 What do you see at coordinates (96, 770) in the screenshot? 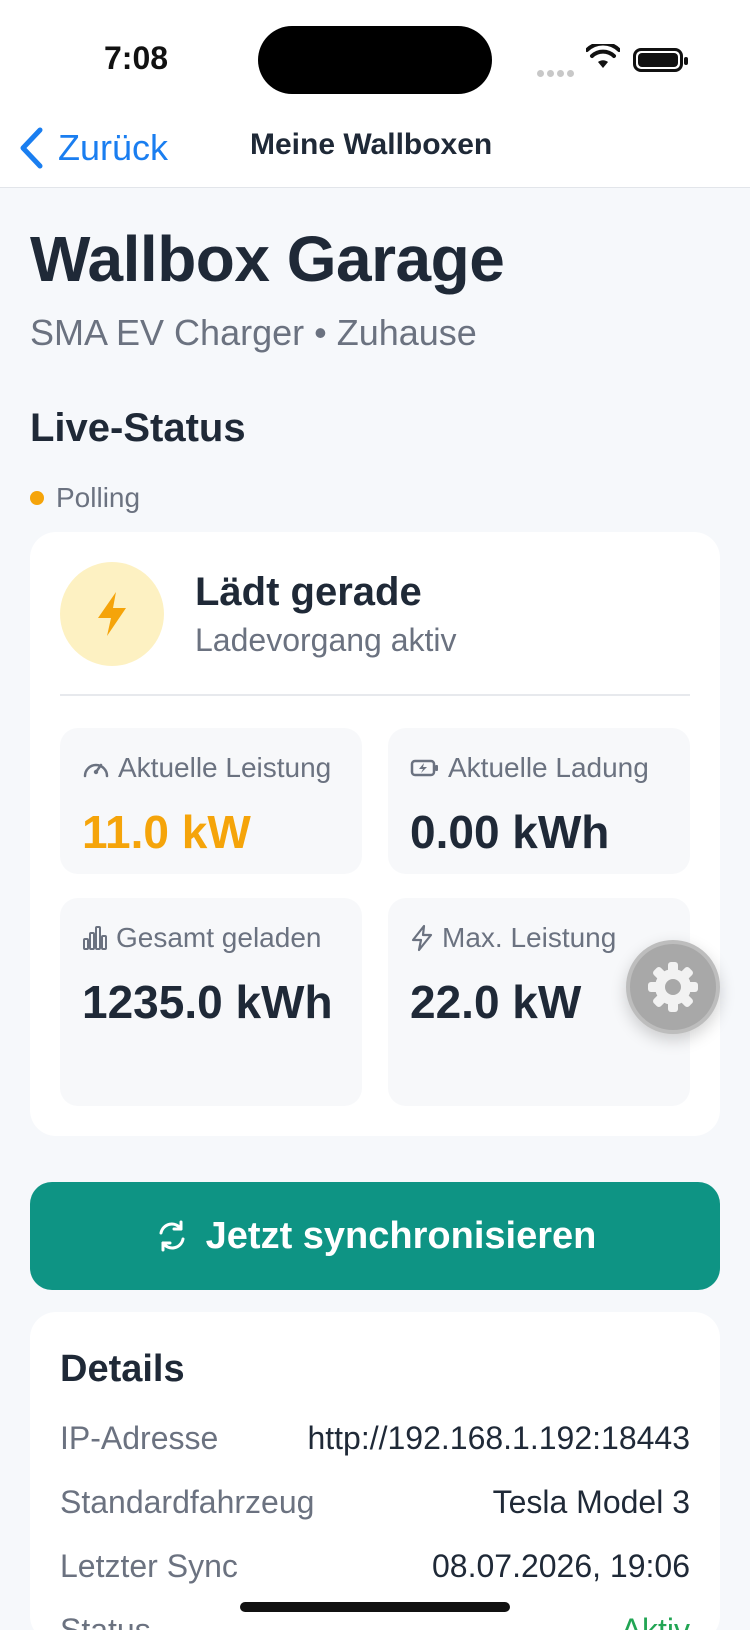
I see `gauge-icon` at bounding box center [96, 770].